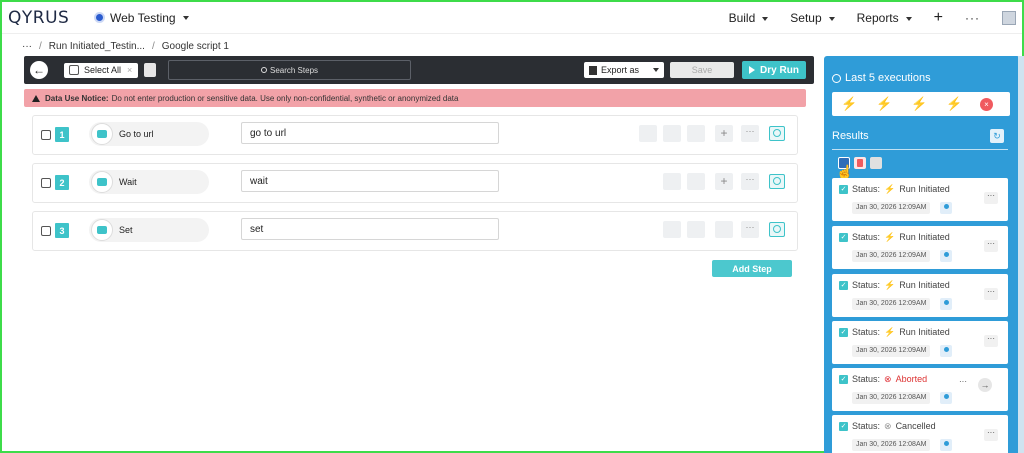 This screenshot has height=453, width=1024. What do you see at coordinates (997, 136) in the screenshot?
I see `refresh-icon: ↻` at bounding box center [997, 136].